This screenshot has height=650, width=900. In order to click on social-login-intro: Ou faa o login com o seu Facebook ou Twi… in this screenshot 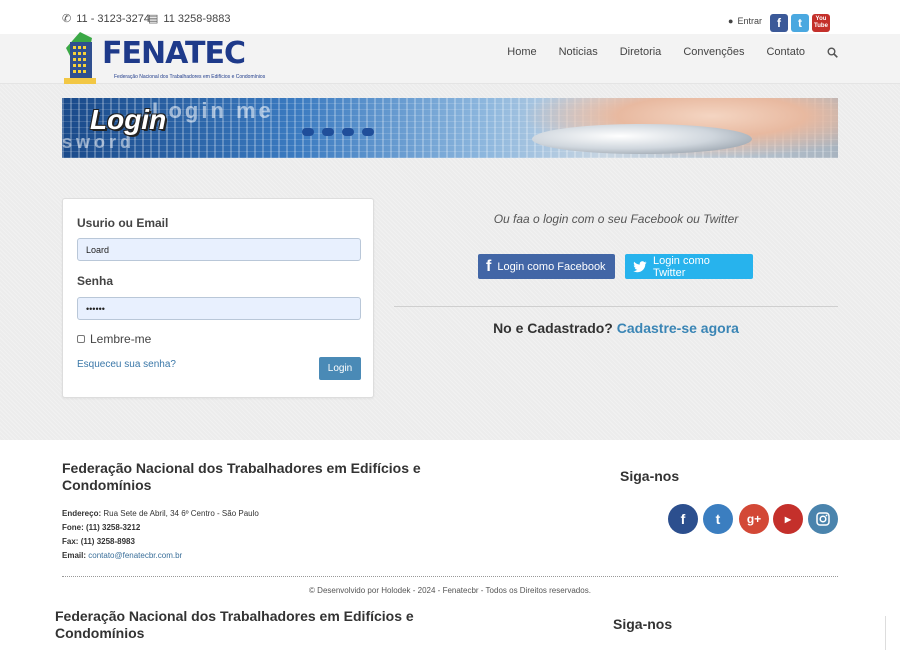, I will do `click(616, 219)`.